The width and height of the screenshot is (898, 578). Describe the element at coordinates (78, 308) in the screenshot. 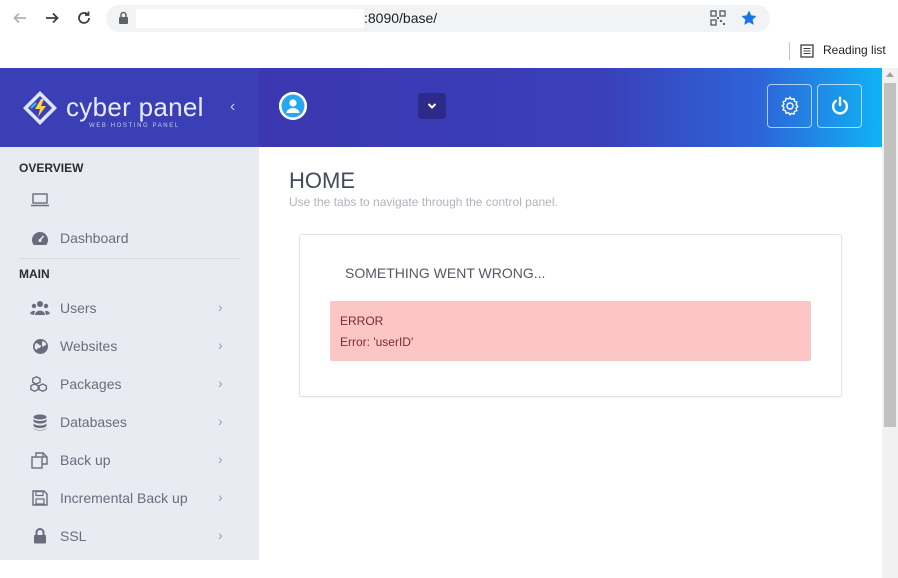

I see `sidebar-item-label: Users` at that location.